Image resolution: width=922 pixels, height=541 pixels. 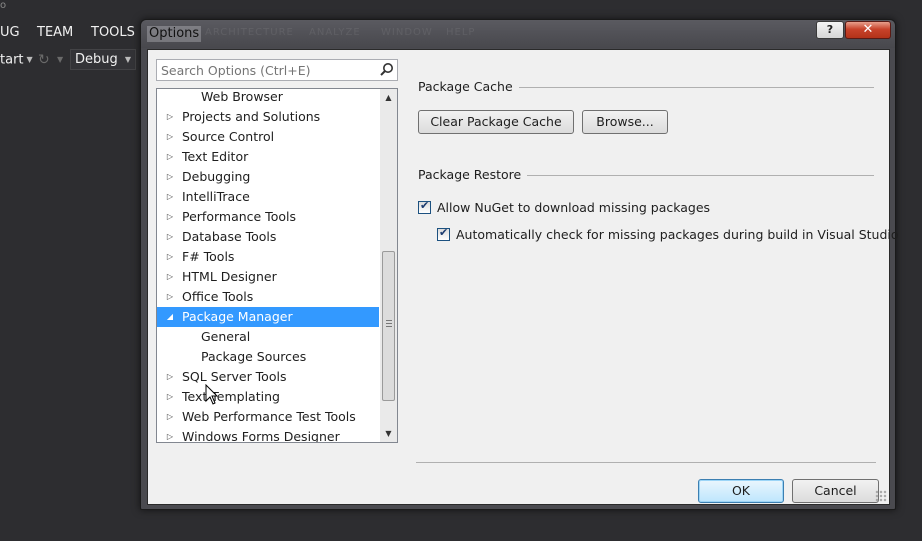 What do you see at coordinates (835, 491) in the screenshot?
I see `cancel-button: Cancel` at bounding box center [835, 491].